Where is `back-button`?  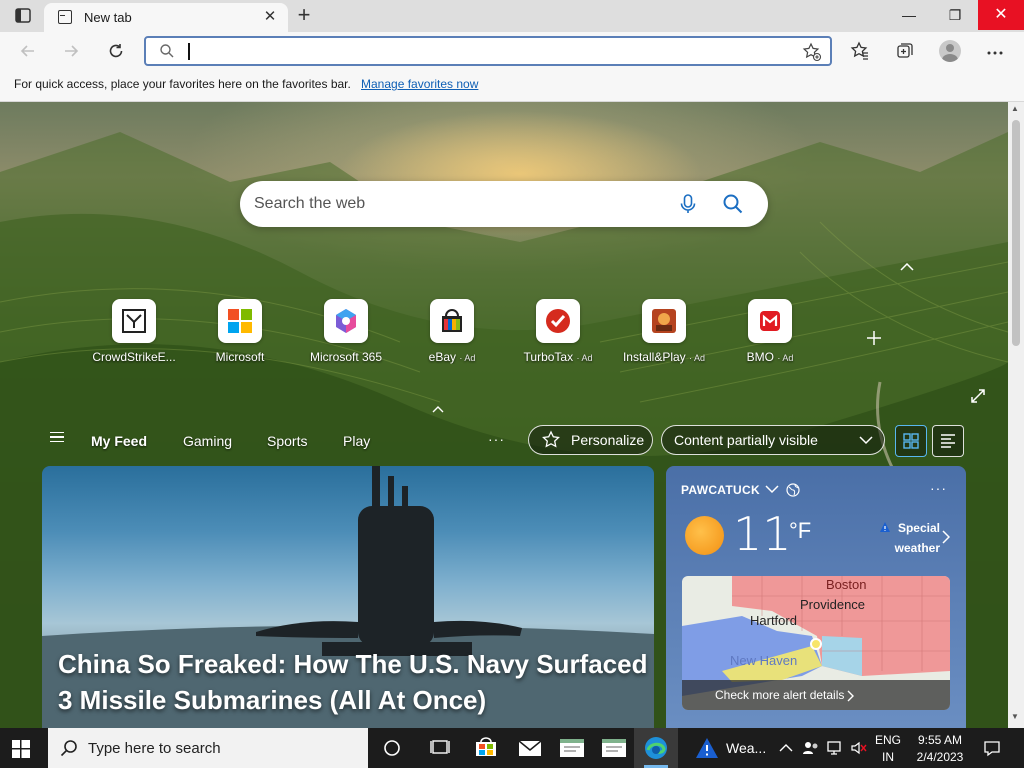 back-button is located at coordinates (28, 51).